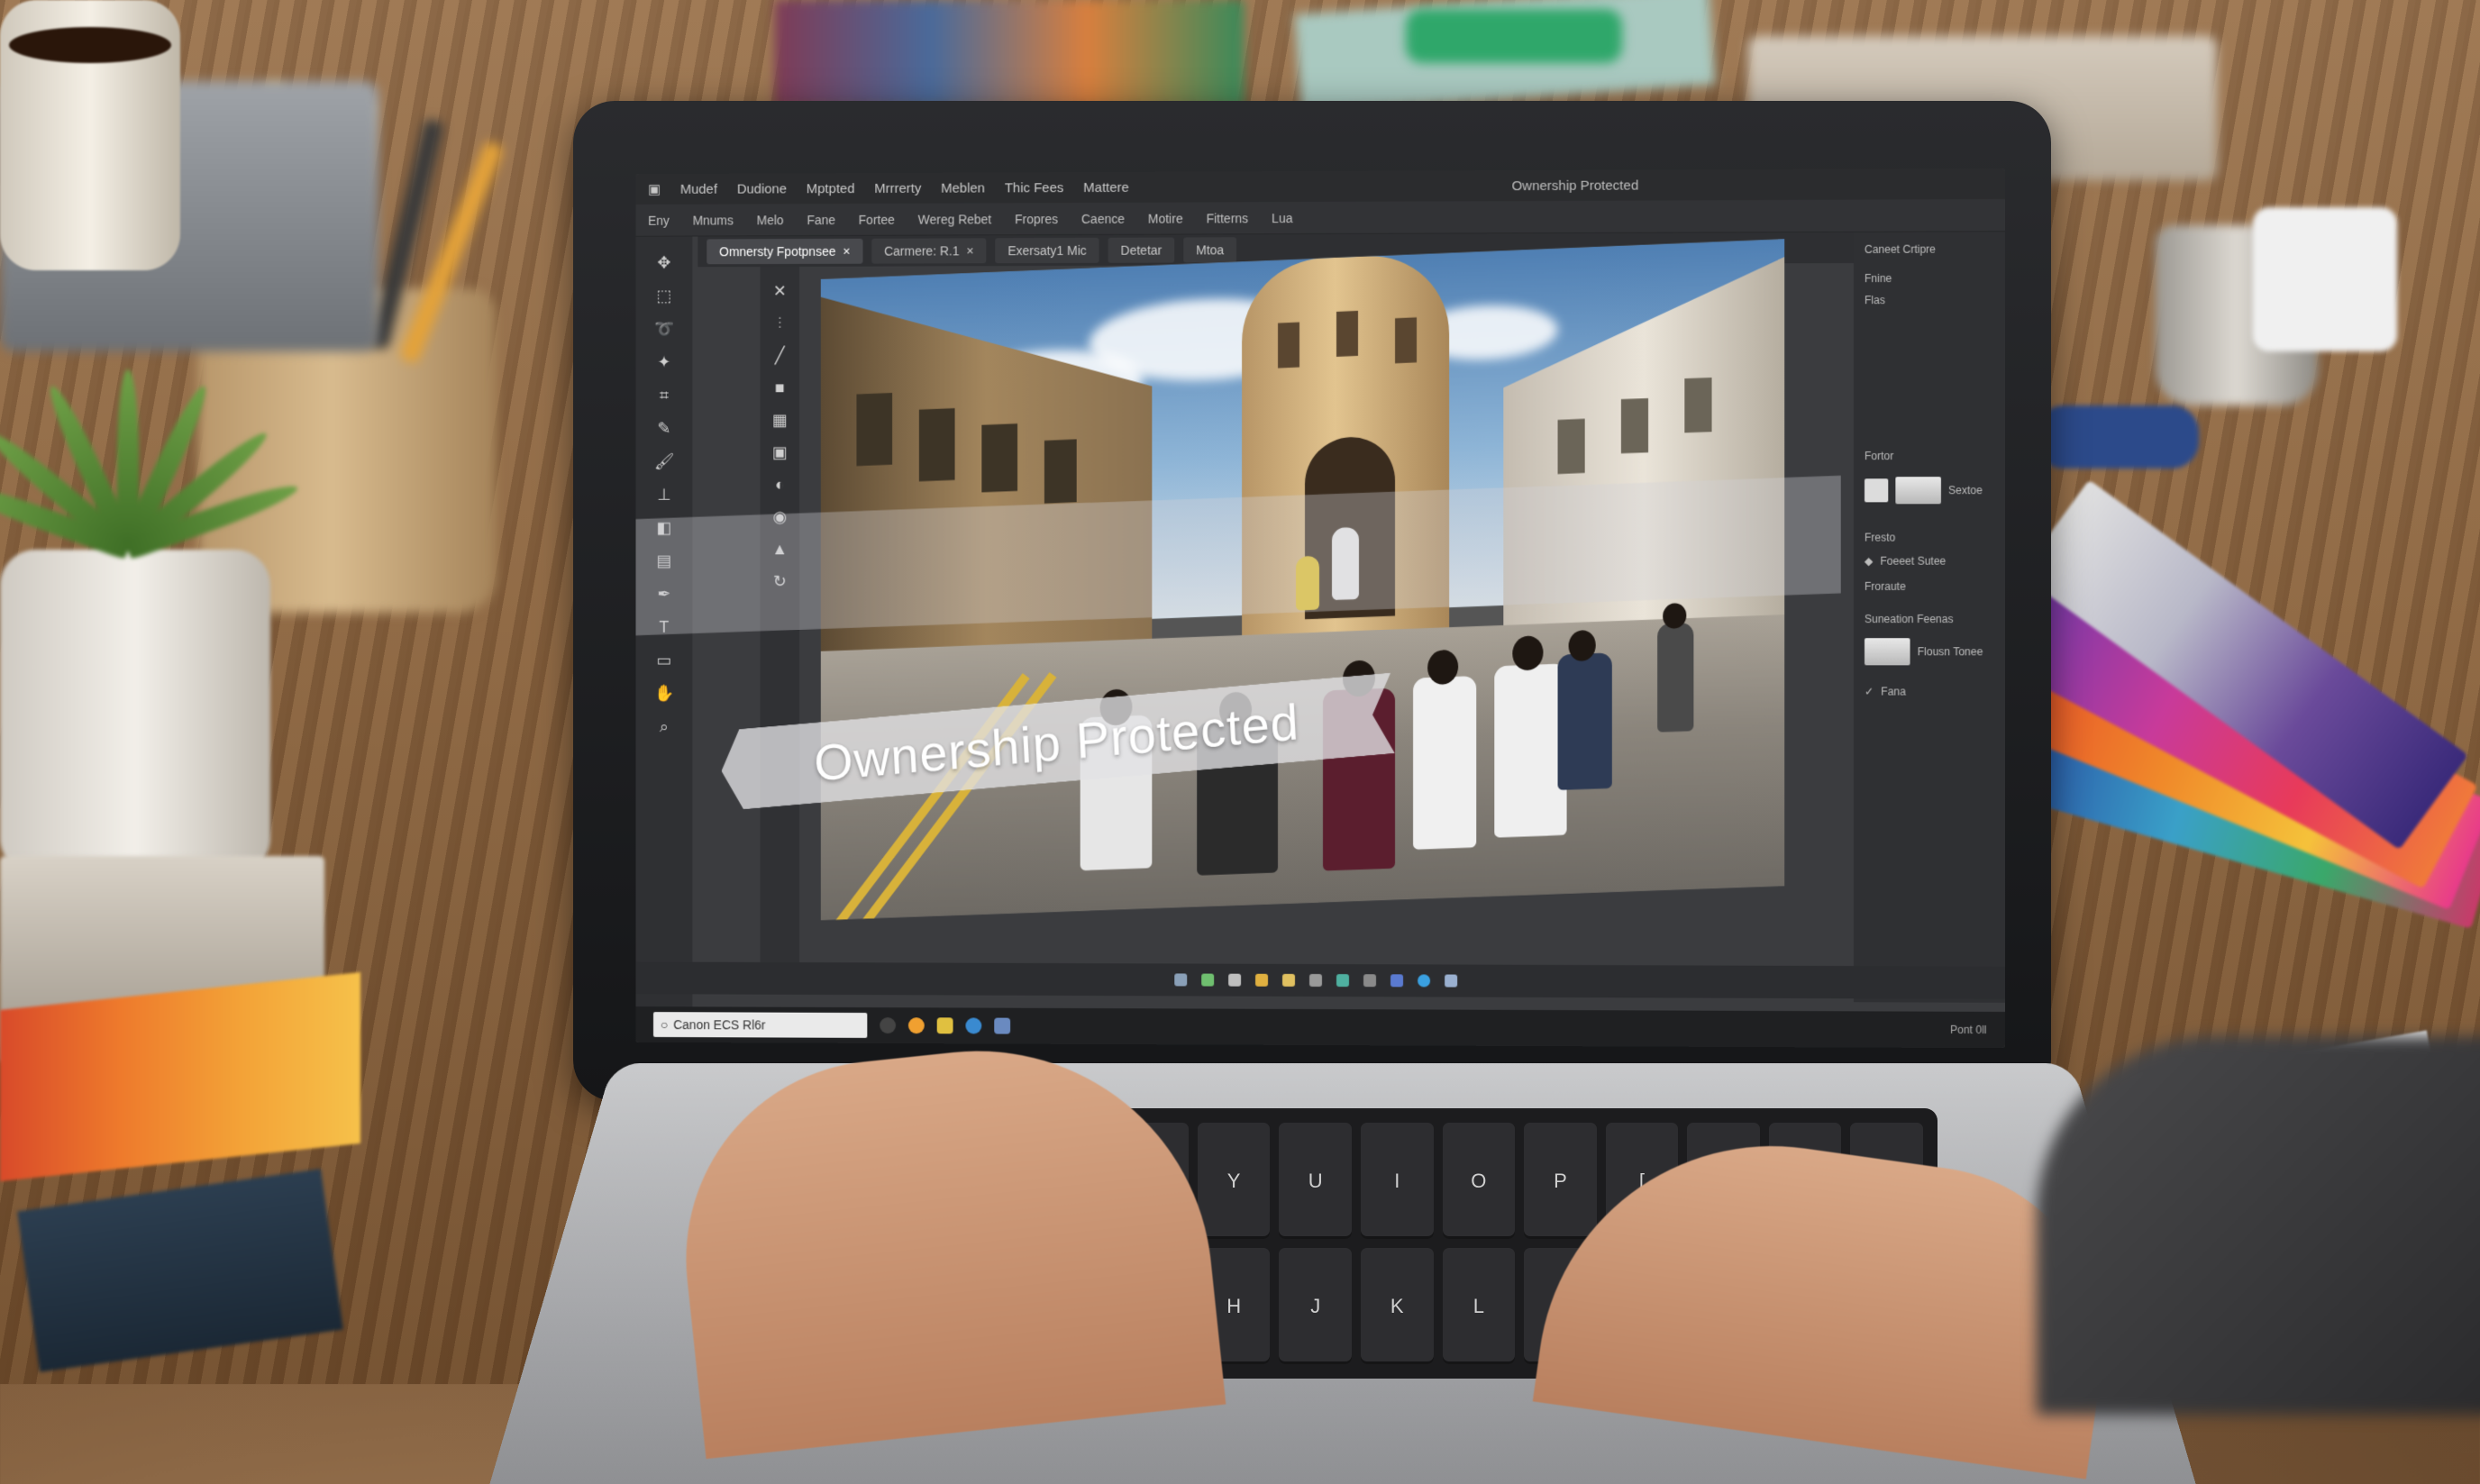 This screenshot has width=2480, height=1484. I want to click on toolbar-item: Caence, so click(1103, 218).